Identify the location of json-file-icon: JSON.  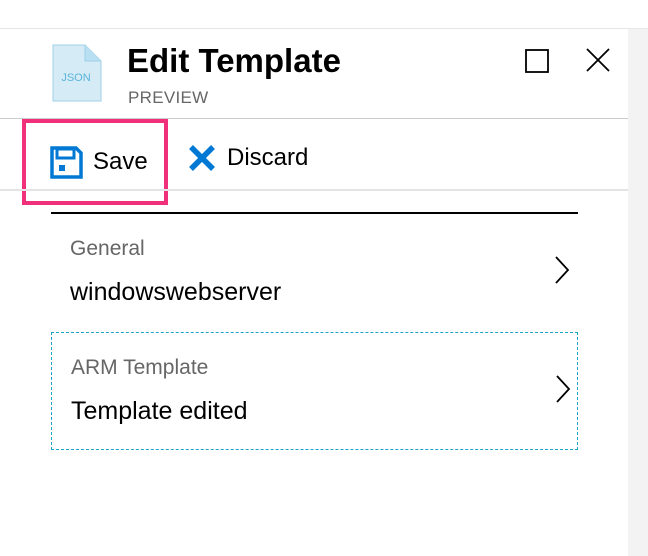
(77, 73).